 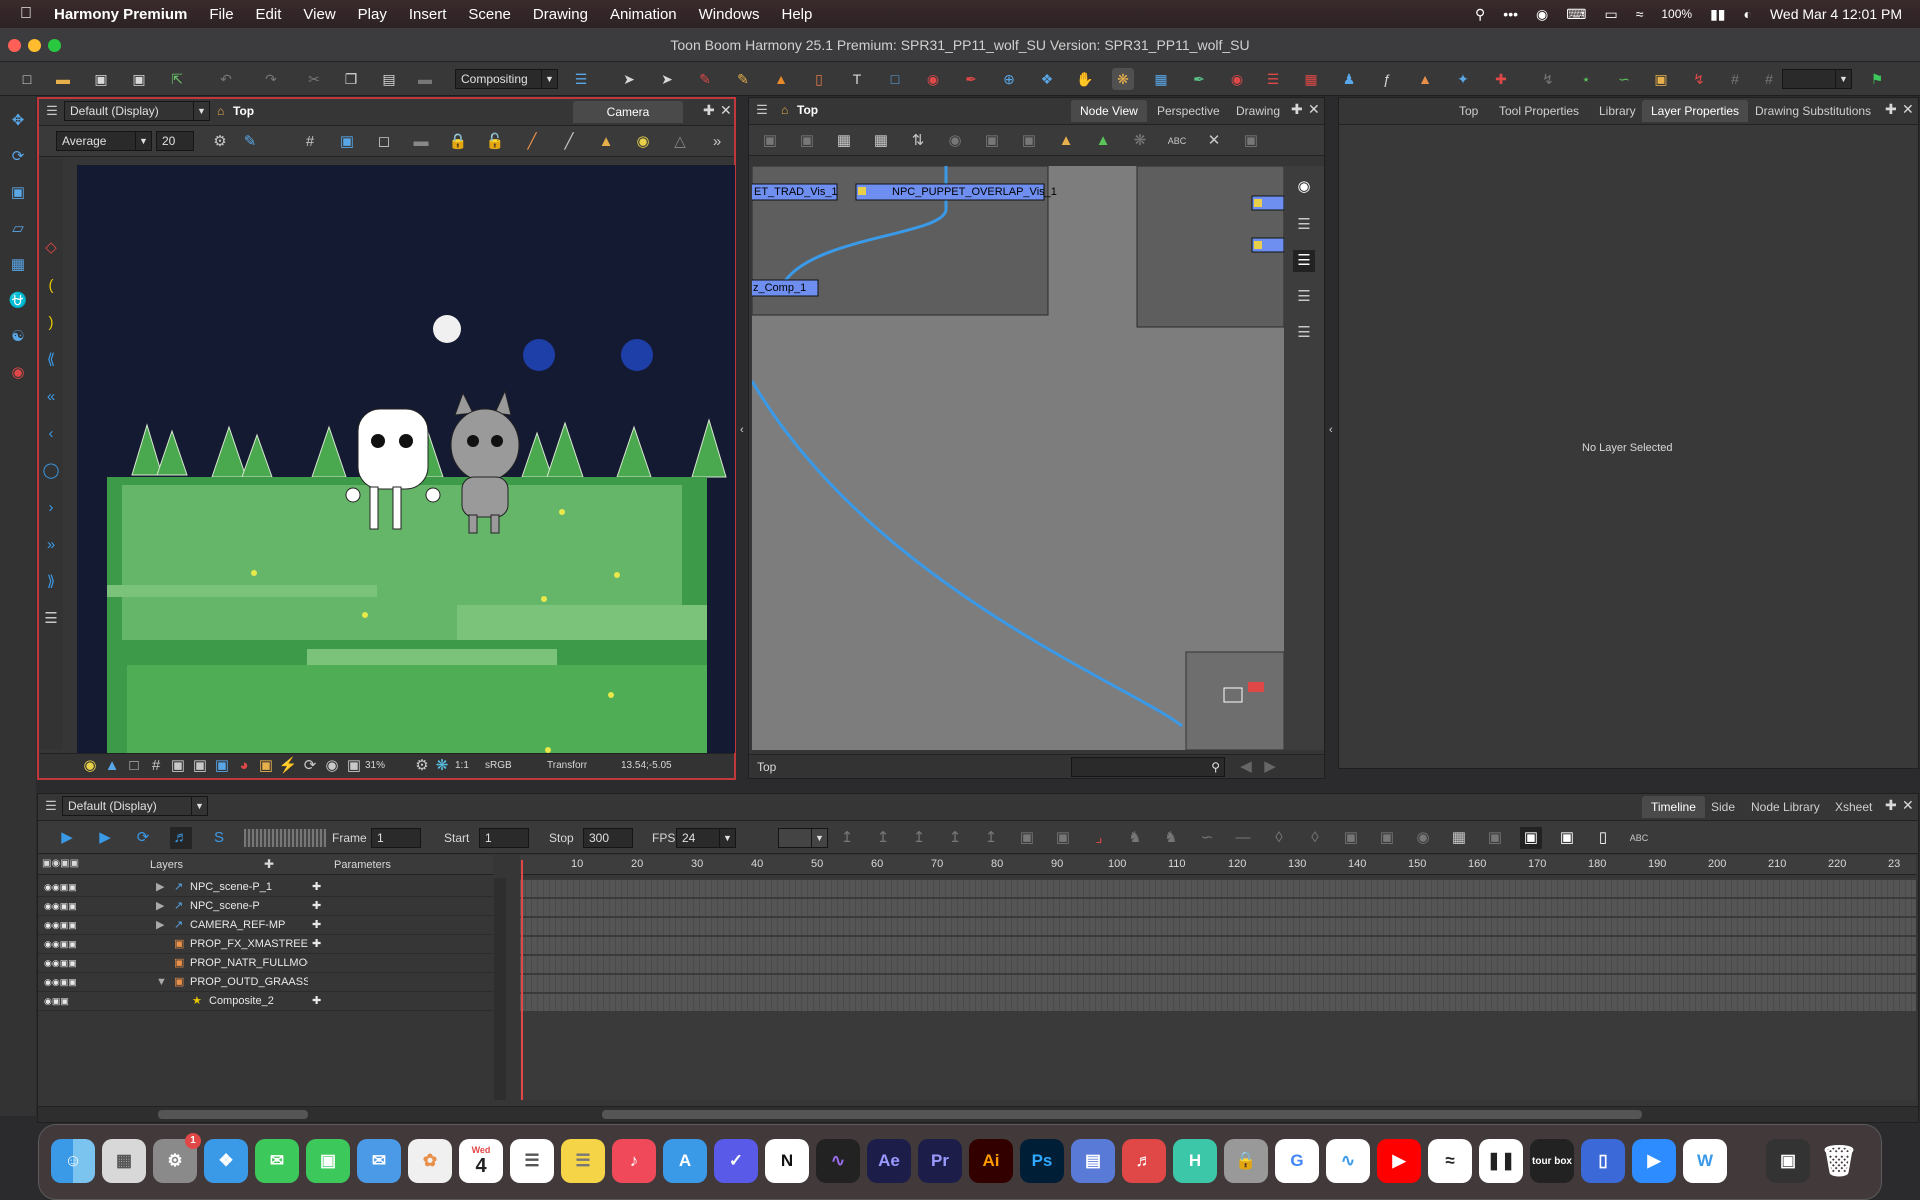 I want to click on playhead, so click(x=522, y=980).